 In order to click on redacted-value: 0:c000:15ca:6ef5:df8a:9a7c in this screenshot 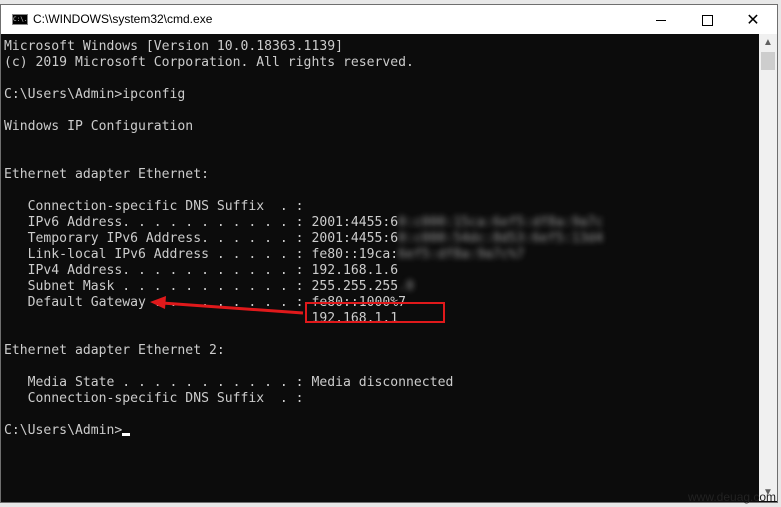, I will do `click(501, 222)`.